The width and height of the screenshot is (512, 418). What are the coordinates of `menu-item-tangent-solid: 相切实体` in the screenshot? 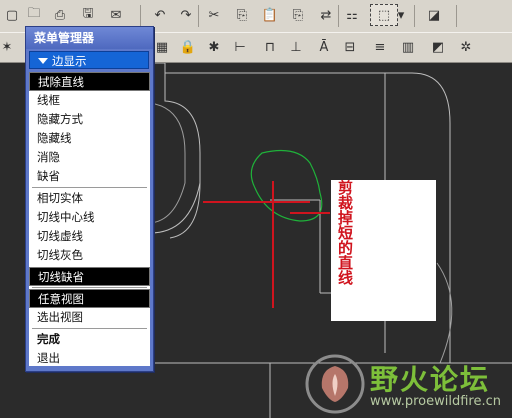 It's located at (89, 198).